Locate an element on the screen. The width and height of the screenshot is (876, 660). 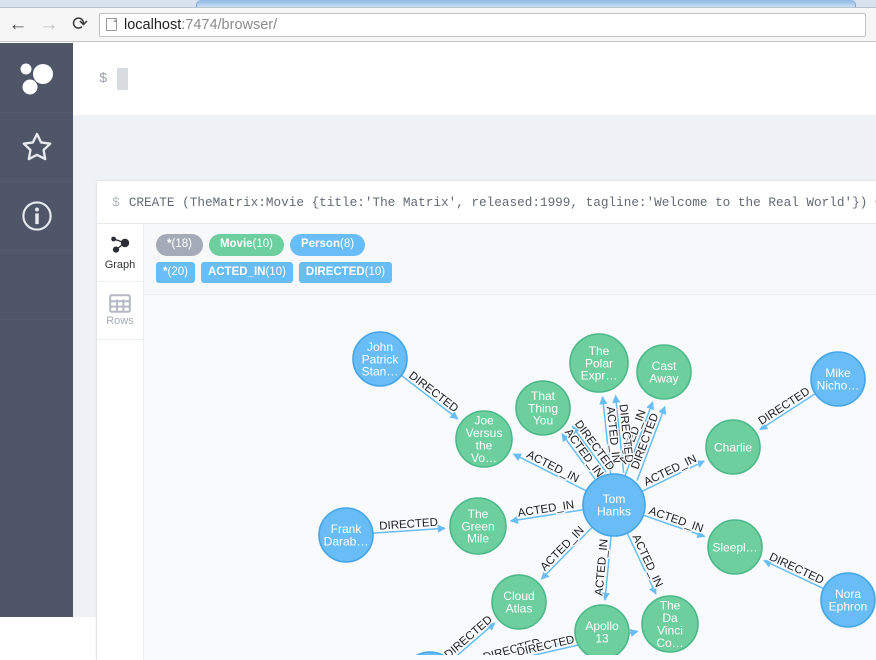
node-label-chips: *(18) Movie(10) Person(8) is located at coordinates (510, 245).